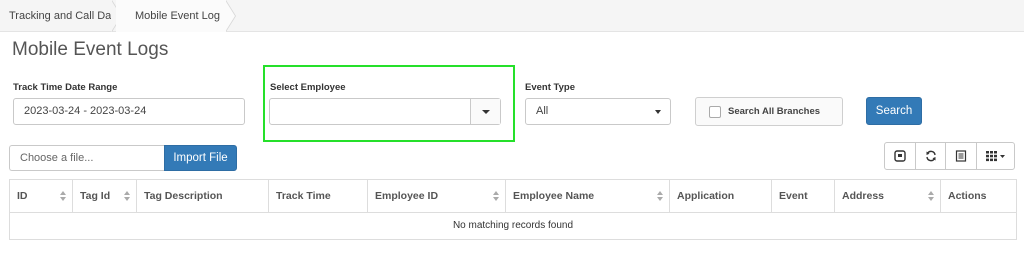  What do you see at coordinates (512, 16) in the screenshot?
I see `breadcrumb: Tracking and Call Data Mobile Event Log` at bounding box center [512, 16].